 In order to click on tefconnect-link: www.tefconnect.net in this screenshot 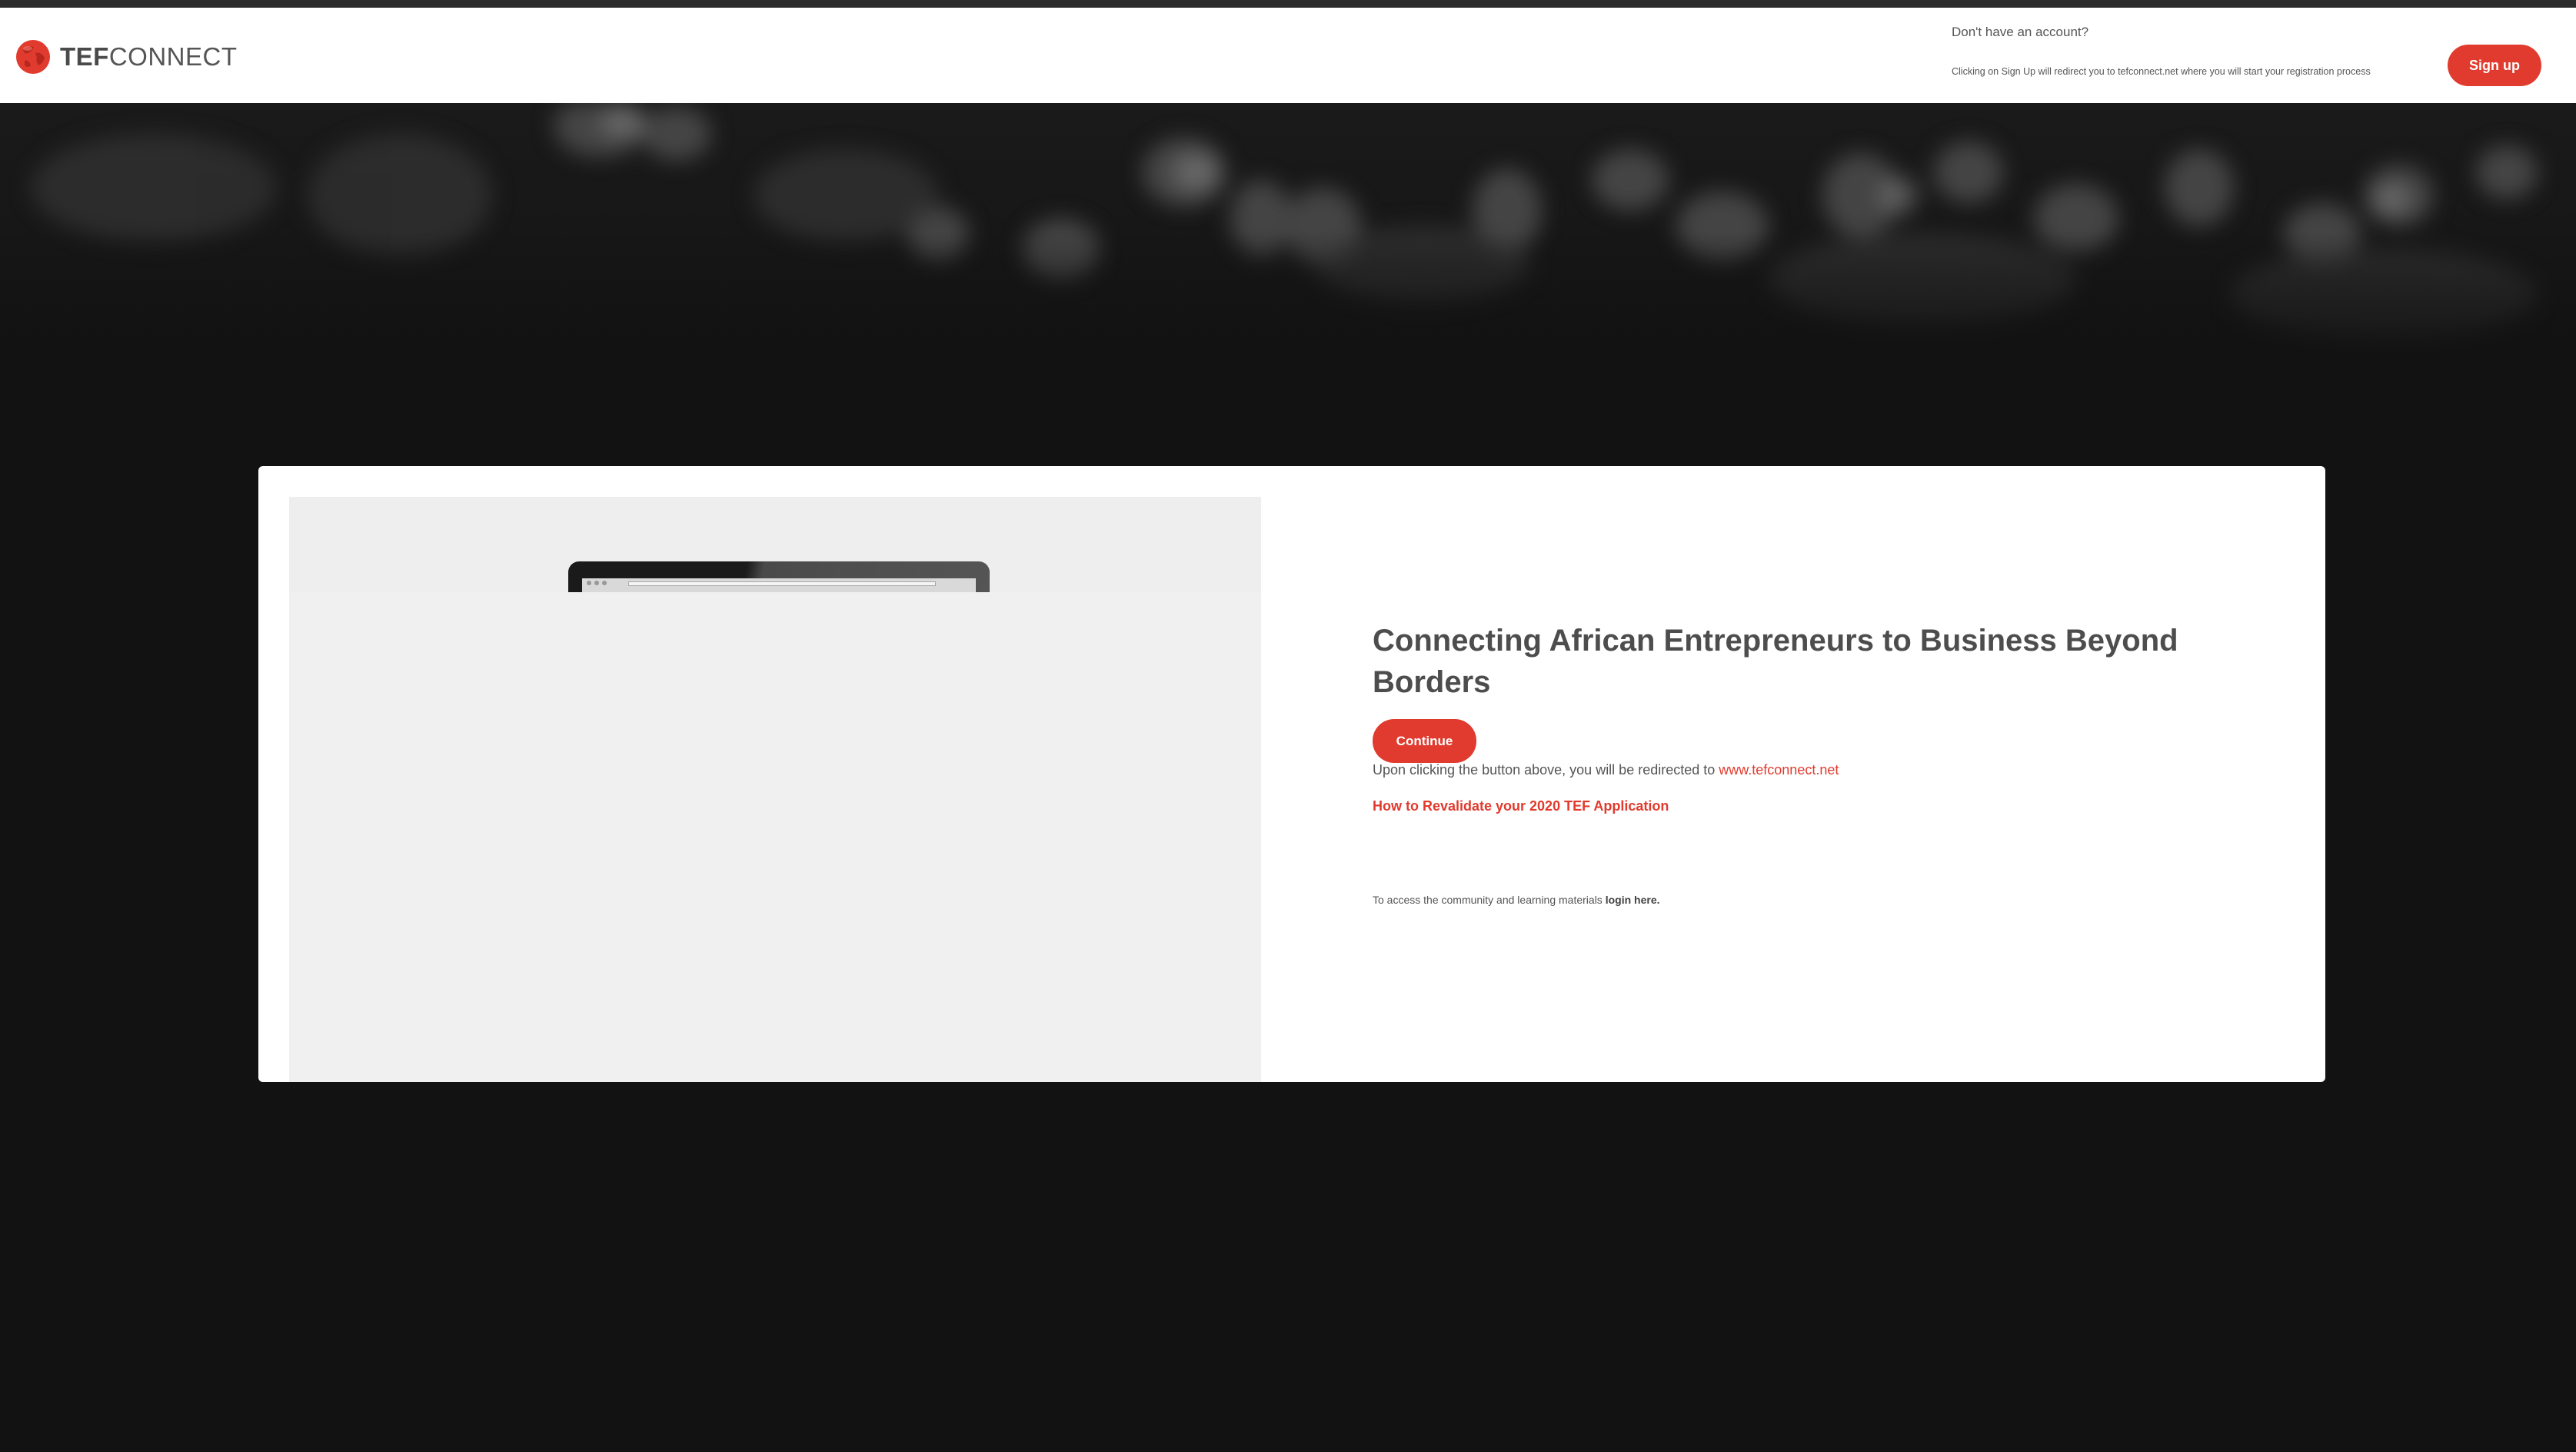, I will do `click(1779, 770)`.